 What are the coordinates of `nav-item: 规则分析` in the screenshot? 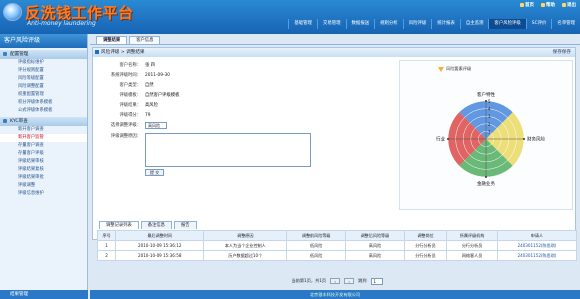 It's located at (388, 24).